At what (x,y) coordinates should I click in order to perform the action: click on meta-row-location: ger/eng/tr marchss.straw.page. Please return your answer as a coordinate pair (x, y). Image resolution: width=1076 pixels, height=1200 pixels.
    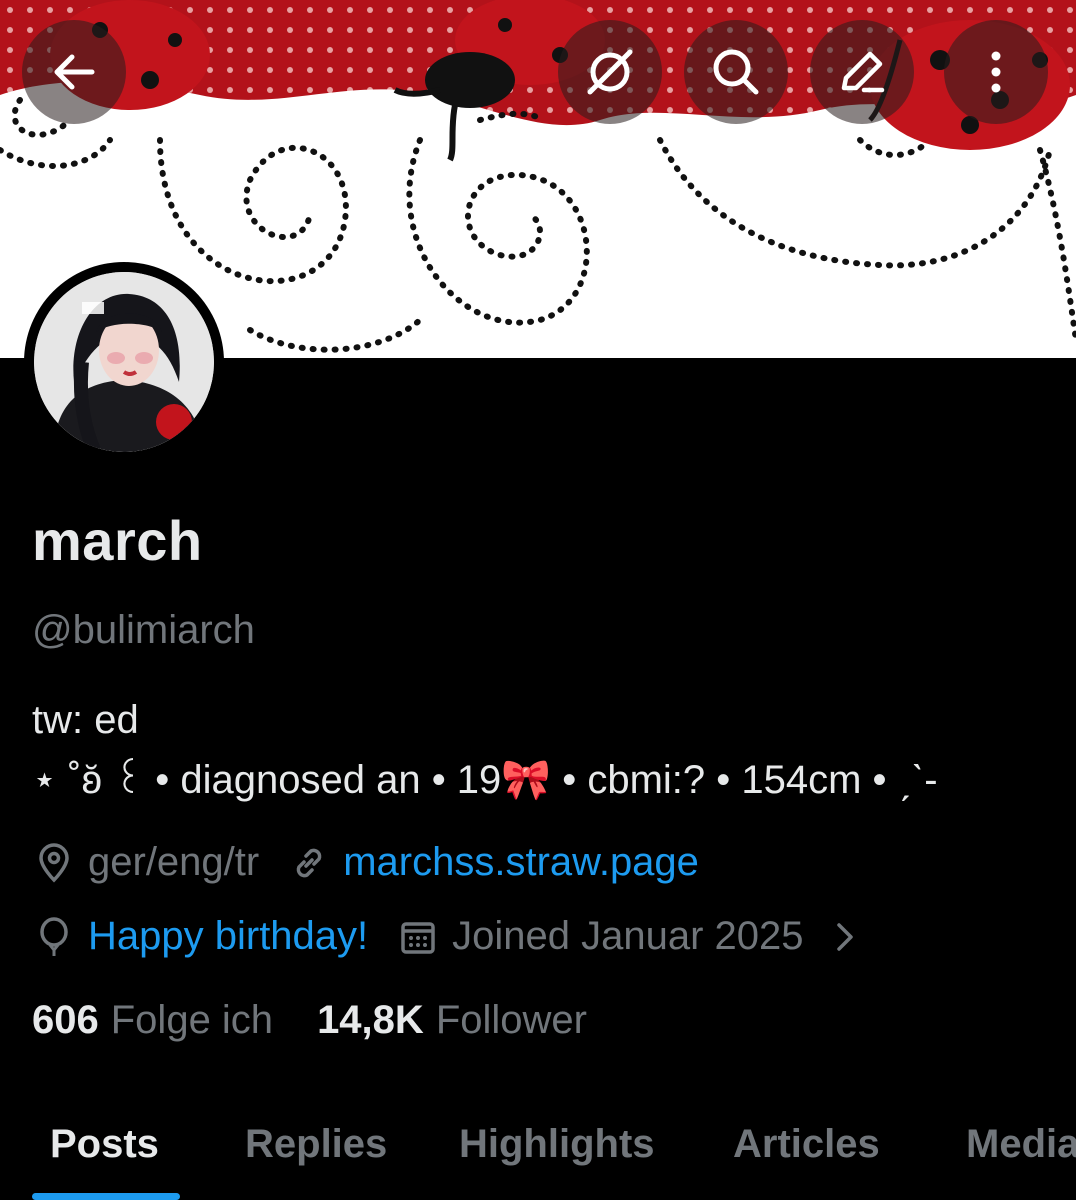
    Looking at the image, I should click on (365, 862).